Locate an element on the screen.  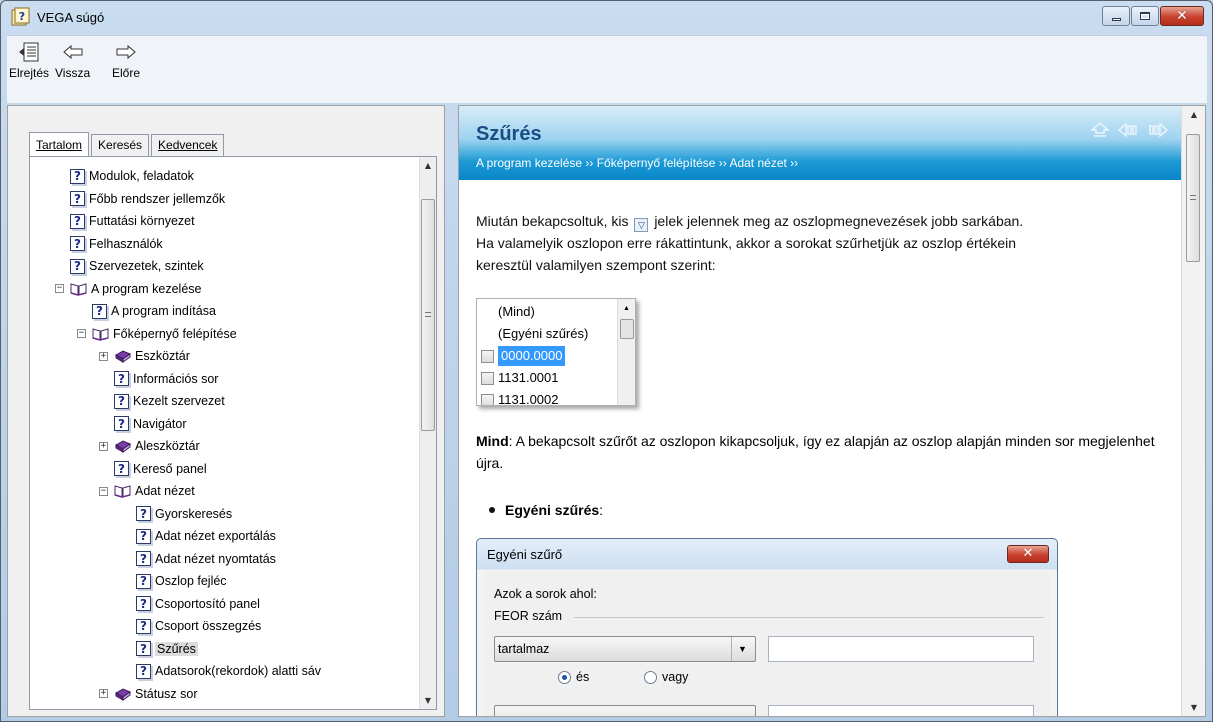
toolbar: Elrejtés Vissza Előre is located at coordinates (607, 69).